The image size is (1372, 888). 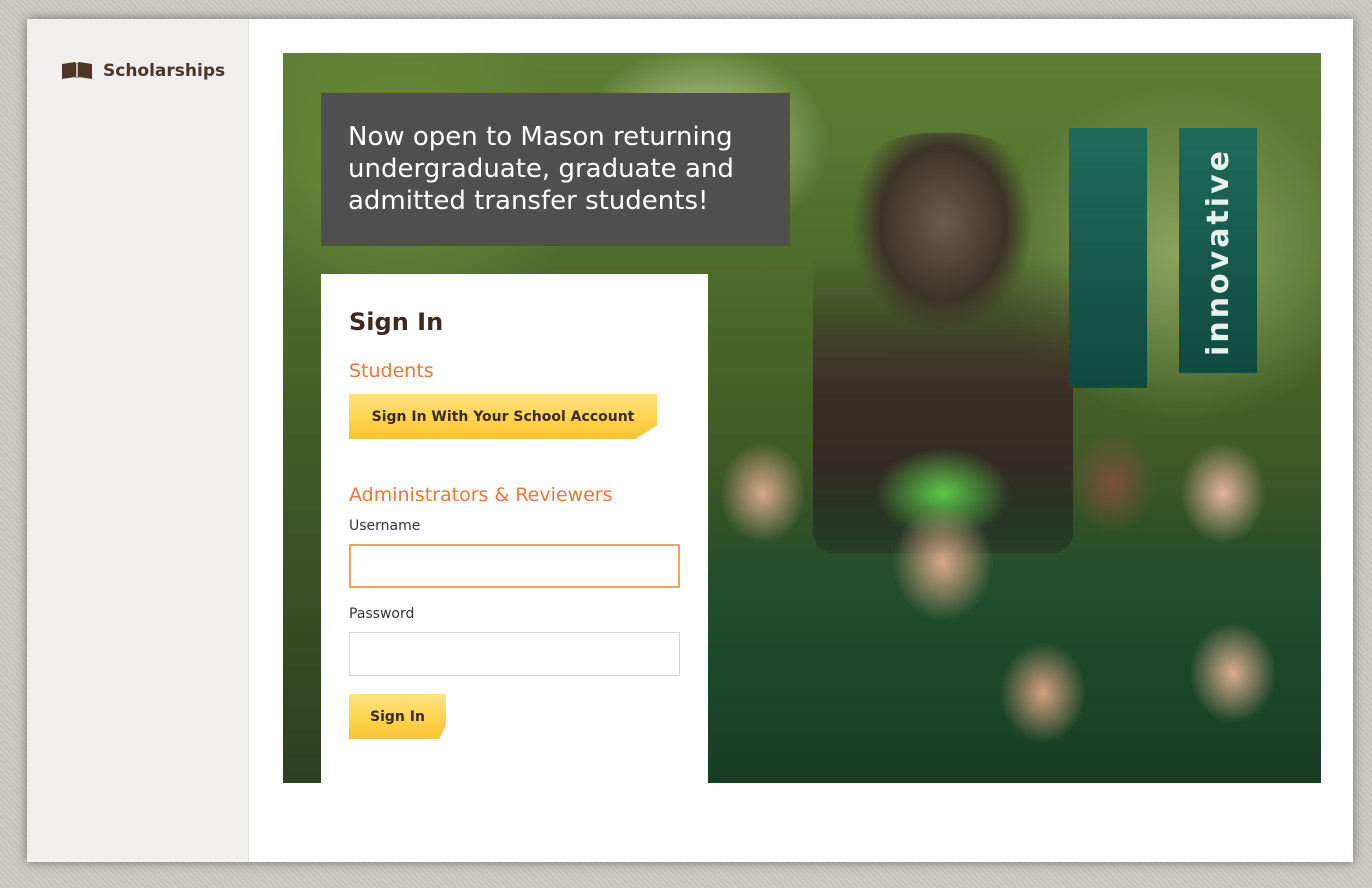 I want to click on school-account-sign-in-button: Sign In With Your School Account, so click(x=503, y=416).